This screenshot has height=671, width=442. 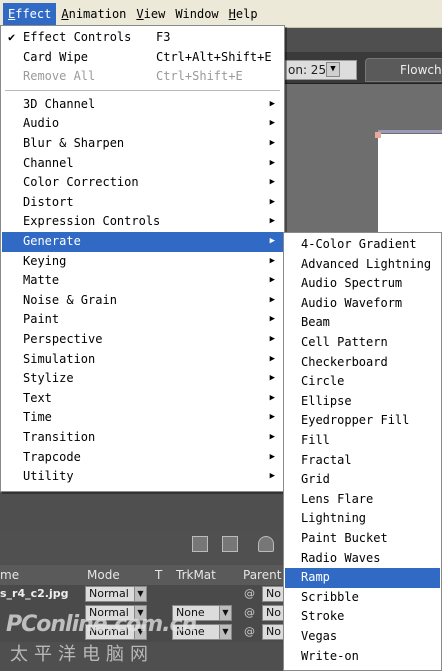 What do you see at coordinates (59, 358) in the screenshot?
I see `menu-item-label: Simulation` at bounding box center [59, 358].